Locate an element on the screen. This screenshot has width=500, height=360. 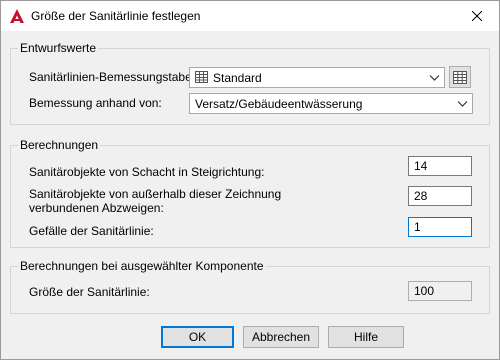
gefaelle-label: Gefälle der Sanitärlinie: is located at coordinates (91, 231).